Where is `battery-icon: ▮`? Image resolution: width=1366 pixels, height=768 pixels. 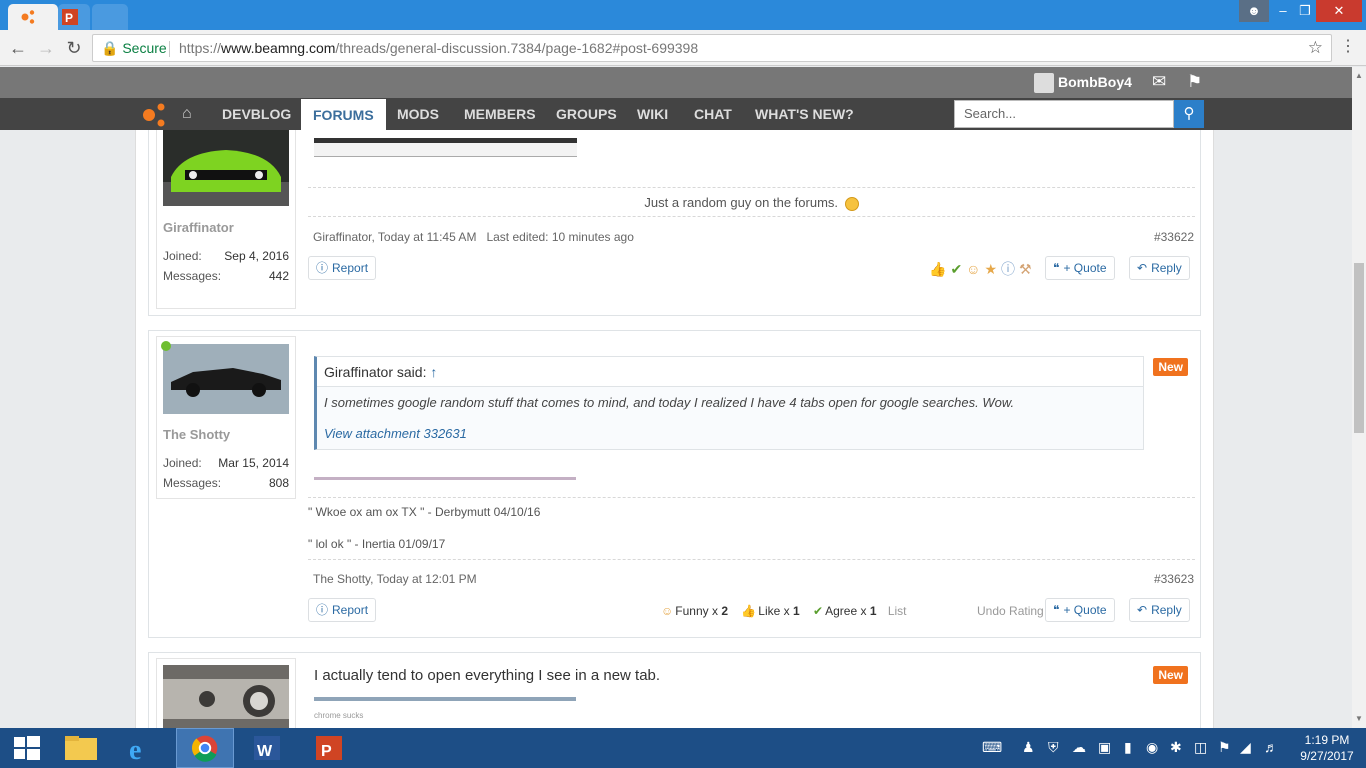 battery-icon: ▮ is located at coordinates (1128, 747).